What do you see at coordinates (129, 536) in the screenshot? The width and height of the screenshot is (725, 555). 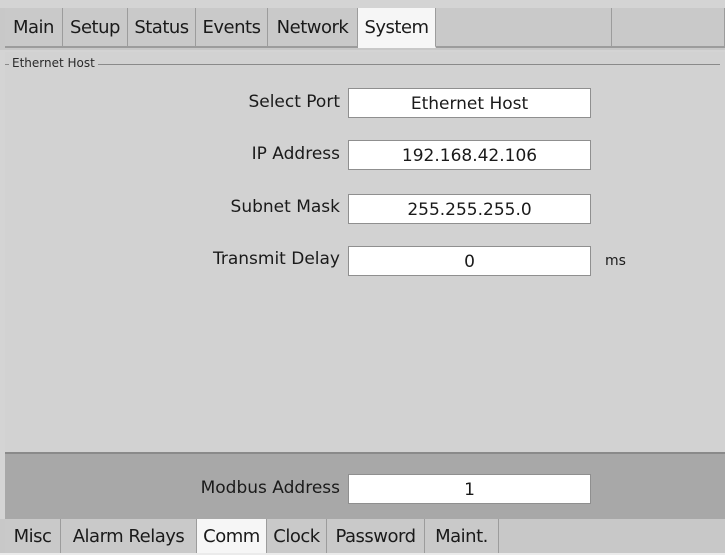 I see `tab-alarm-relays: Alarm Relays` at bounding box center [129, 536].